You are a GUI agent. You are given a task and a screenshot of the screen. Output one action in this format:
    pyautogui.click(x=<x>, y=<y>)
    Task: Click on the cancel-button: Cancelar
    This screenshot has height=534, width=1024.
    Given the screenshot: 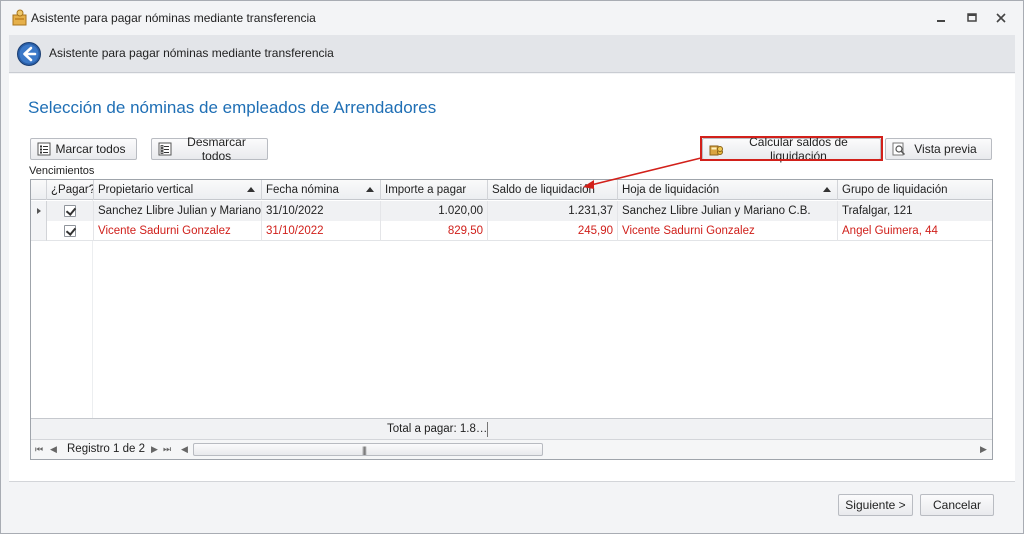 What is the action you would take?
    pyautogui.click(x=957, y=505)
    